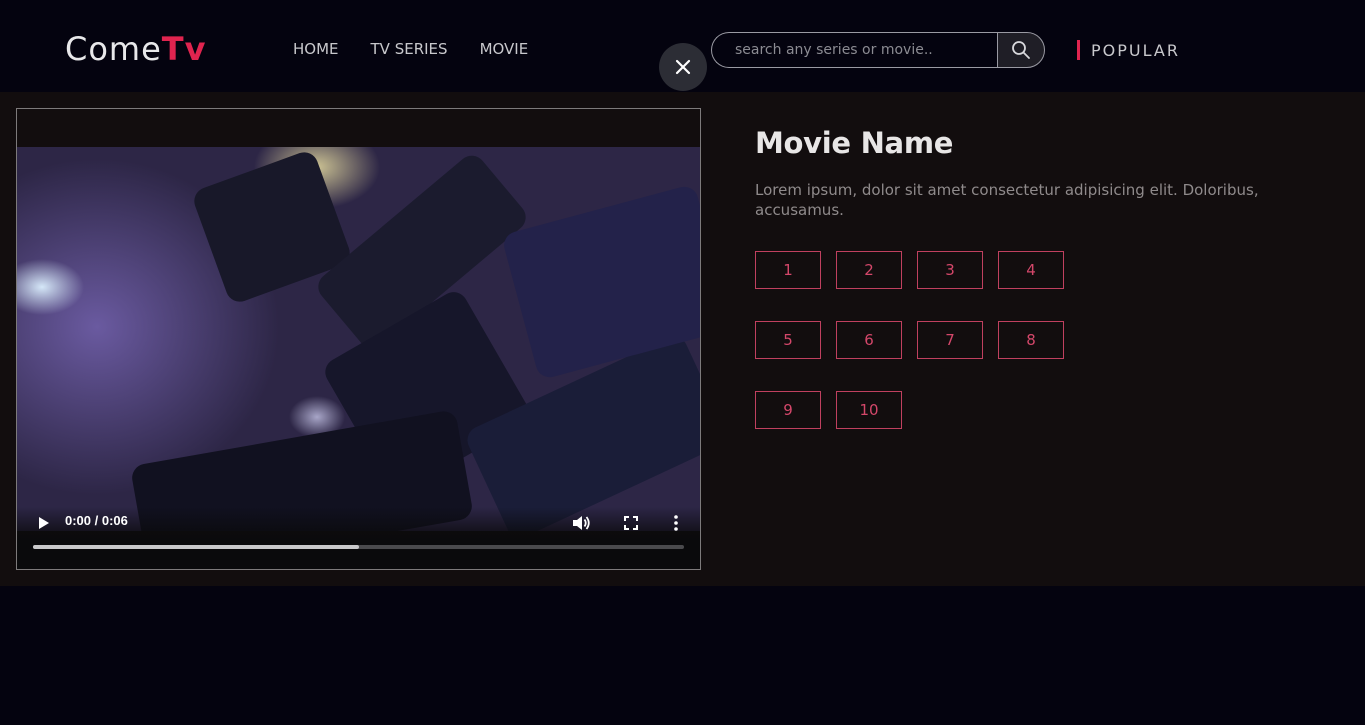 Image resolution: width=1365 pixels, height=725 pixels. I want to click on nav-tv-series-link: TV SERIES, so click(409, 49).